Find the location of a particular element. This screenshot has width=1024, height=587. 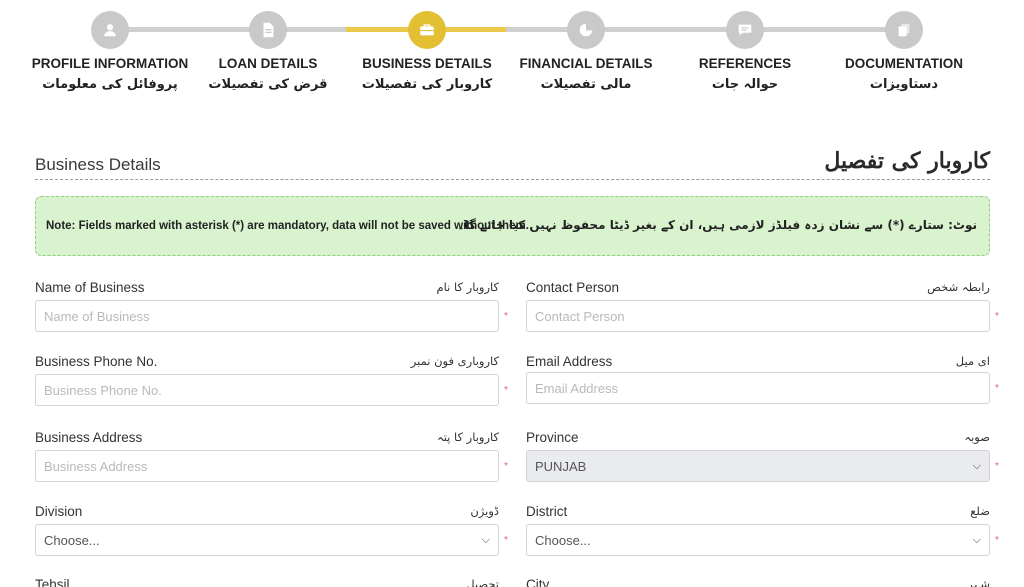

field-label-urdu: شہر is located at coordinates (978, 582).